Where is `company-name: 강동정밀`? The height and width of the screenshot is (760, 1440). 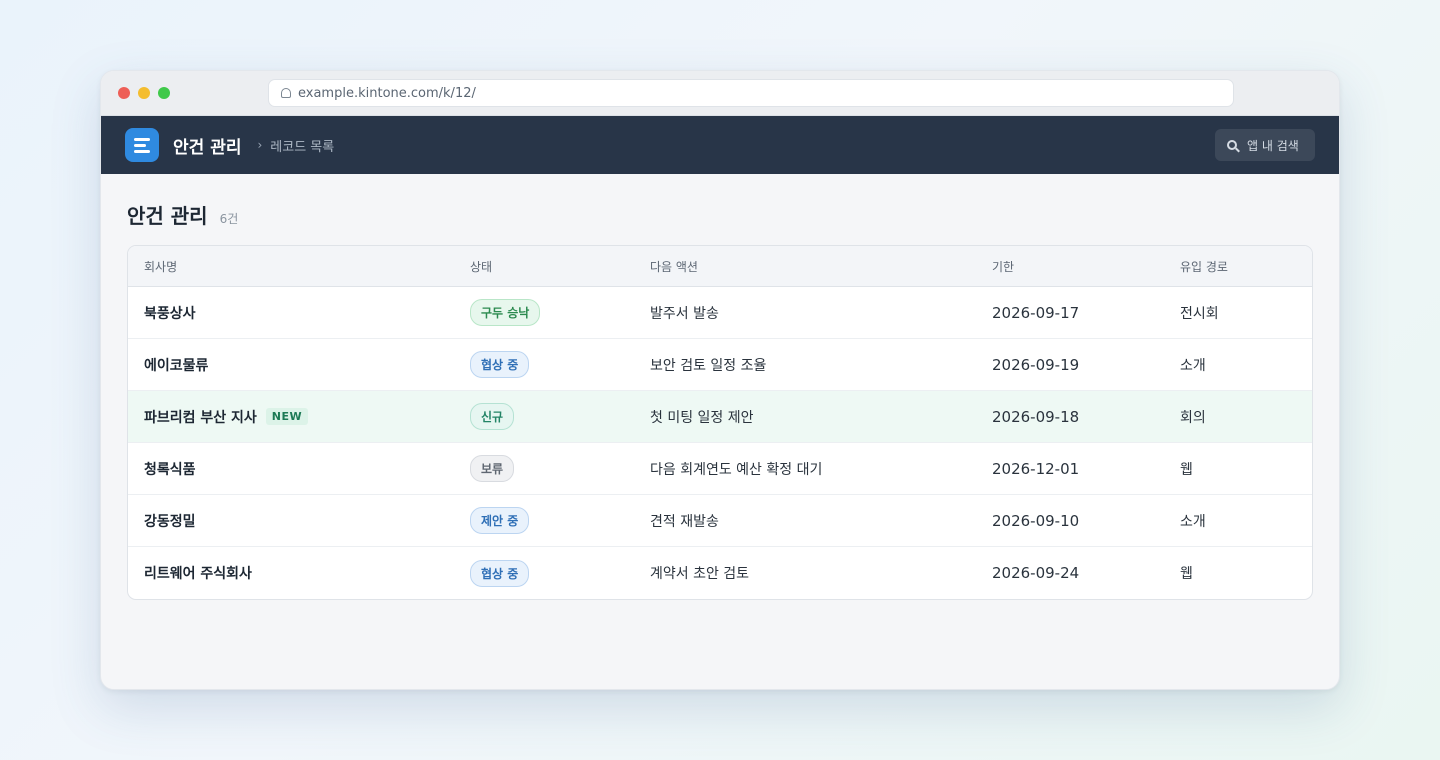 company-name: 강동정밀 is located at coordinates (170, 521).